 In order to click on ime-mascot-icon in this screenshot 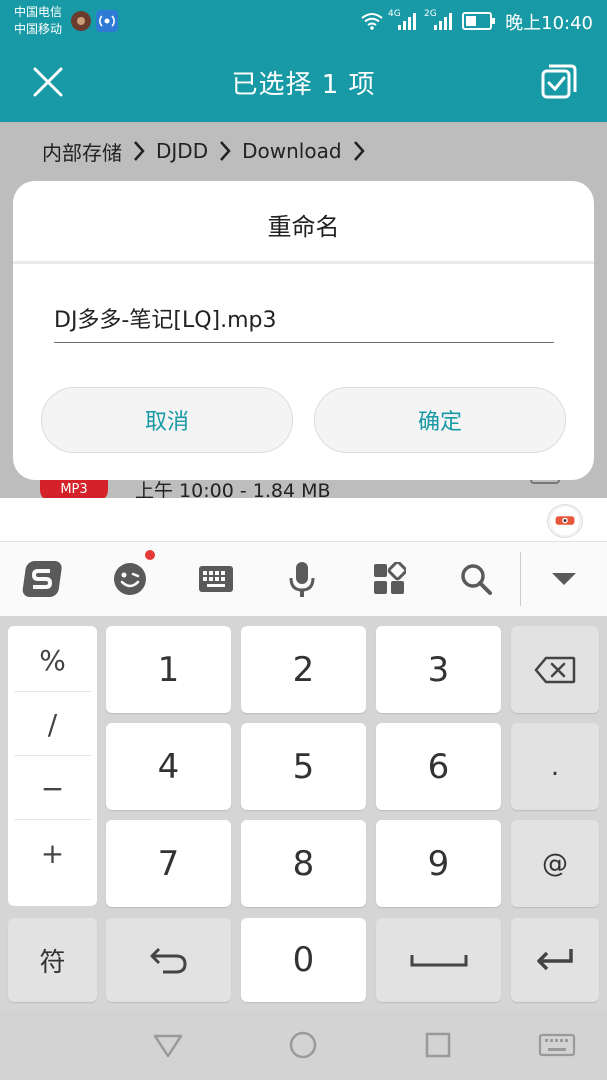, I will do `click(565, 521)`.